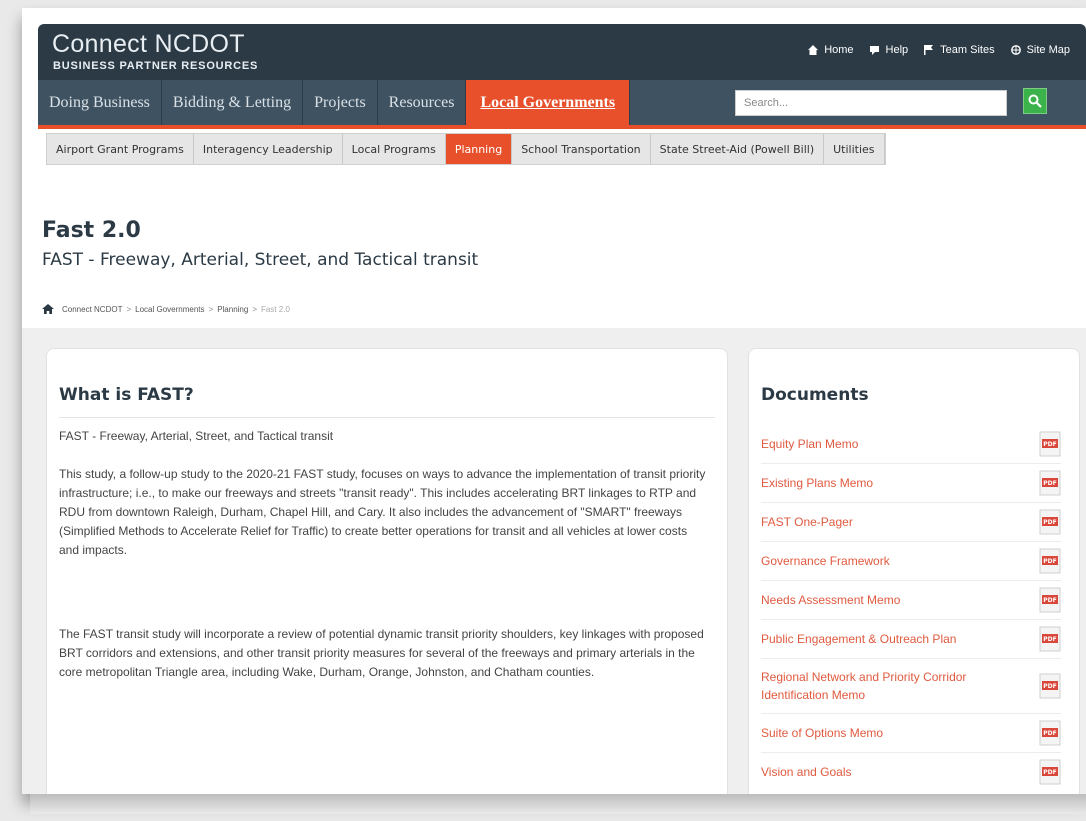 The height and width of the screenshot is (821, 1086). I want to click on nav-item-bidding-letting: Bidding & Letting, so click(233, 102).